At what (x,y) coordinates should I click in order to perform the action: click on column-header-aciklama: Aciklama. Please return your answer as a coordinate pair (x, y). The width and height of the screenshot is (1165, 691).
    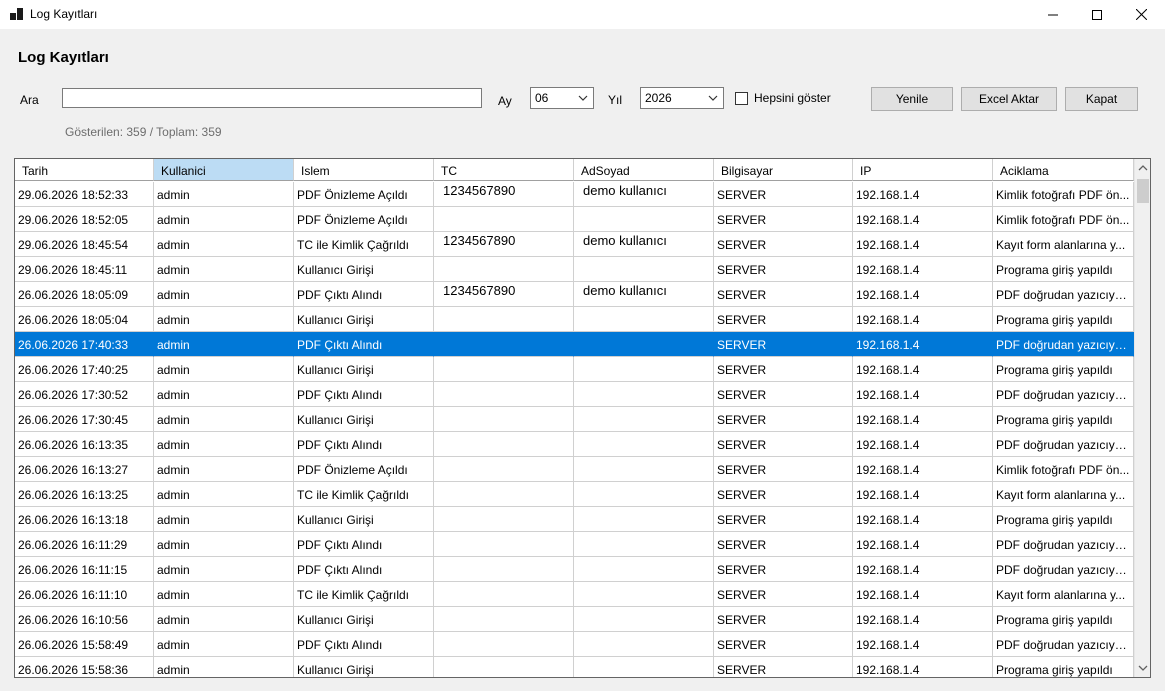
    Looking at the image, I should click on (1063, 170).